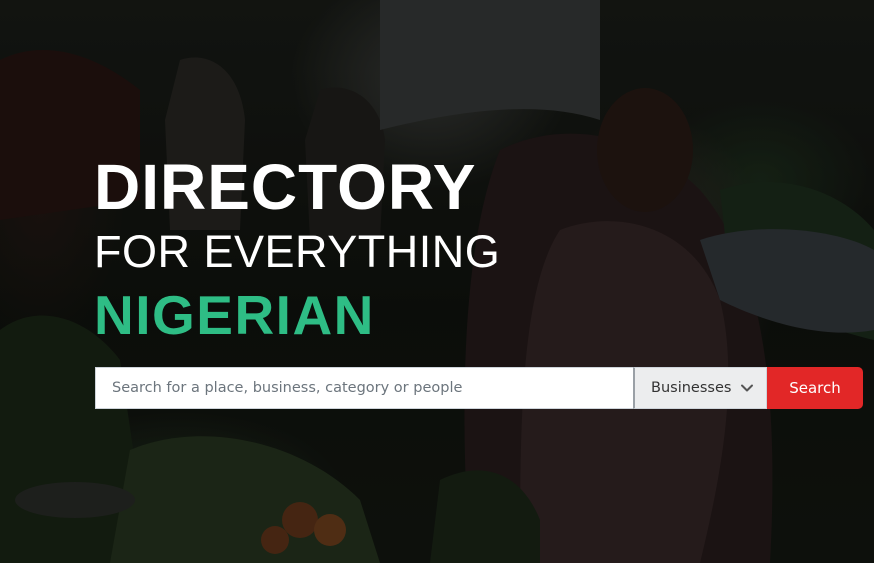 The height and width of the screenshot is (563, 874). Describe the element at coordinates (815, 388) in the screenshot. I see `search-button: Search` at that location.